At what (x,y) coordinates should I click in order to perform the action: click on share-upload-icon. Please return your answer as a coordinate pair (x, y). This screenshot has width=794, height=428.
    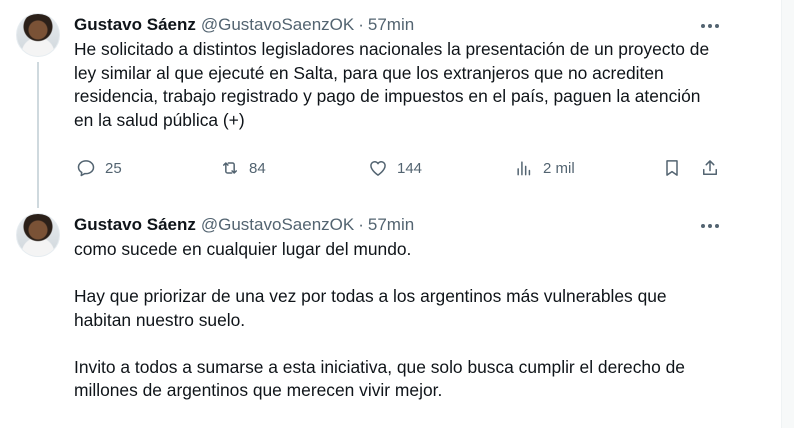
    Looking at the image, I should click on (710, 167).